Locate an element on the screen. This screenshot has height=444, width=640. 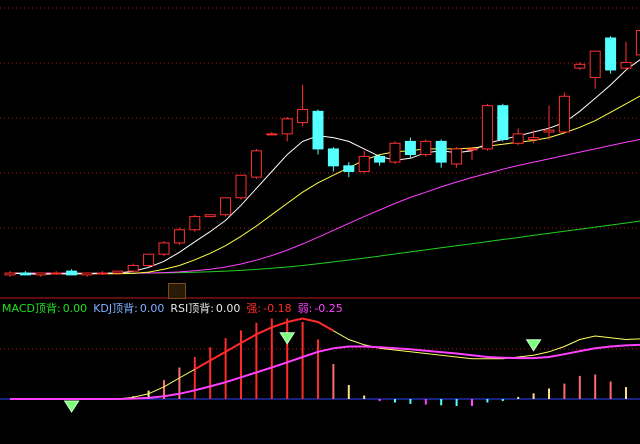
badge-die is located at coordinates (251, 290).